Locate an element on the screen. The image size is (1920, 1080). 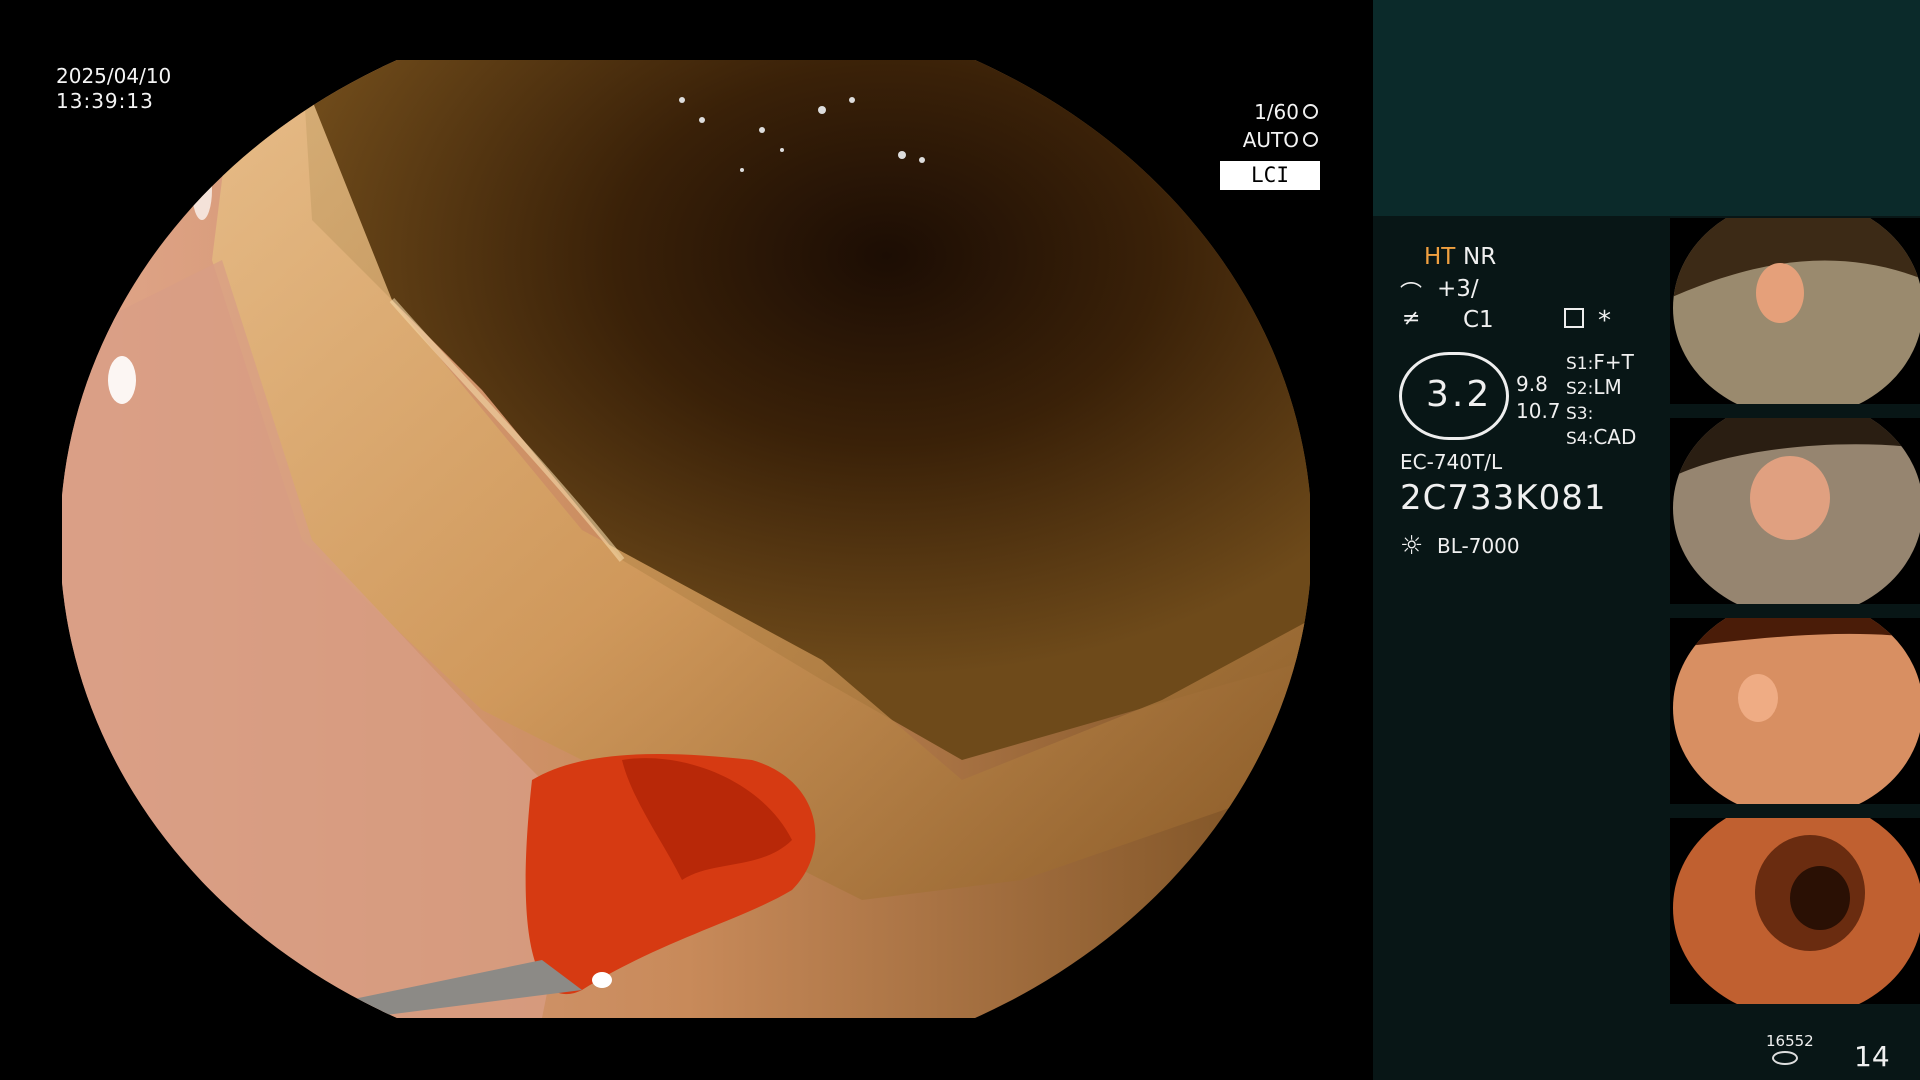
disk-icon is located at coordinates (1785, 1058).